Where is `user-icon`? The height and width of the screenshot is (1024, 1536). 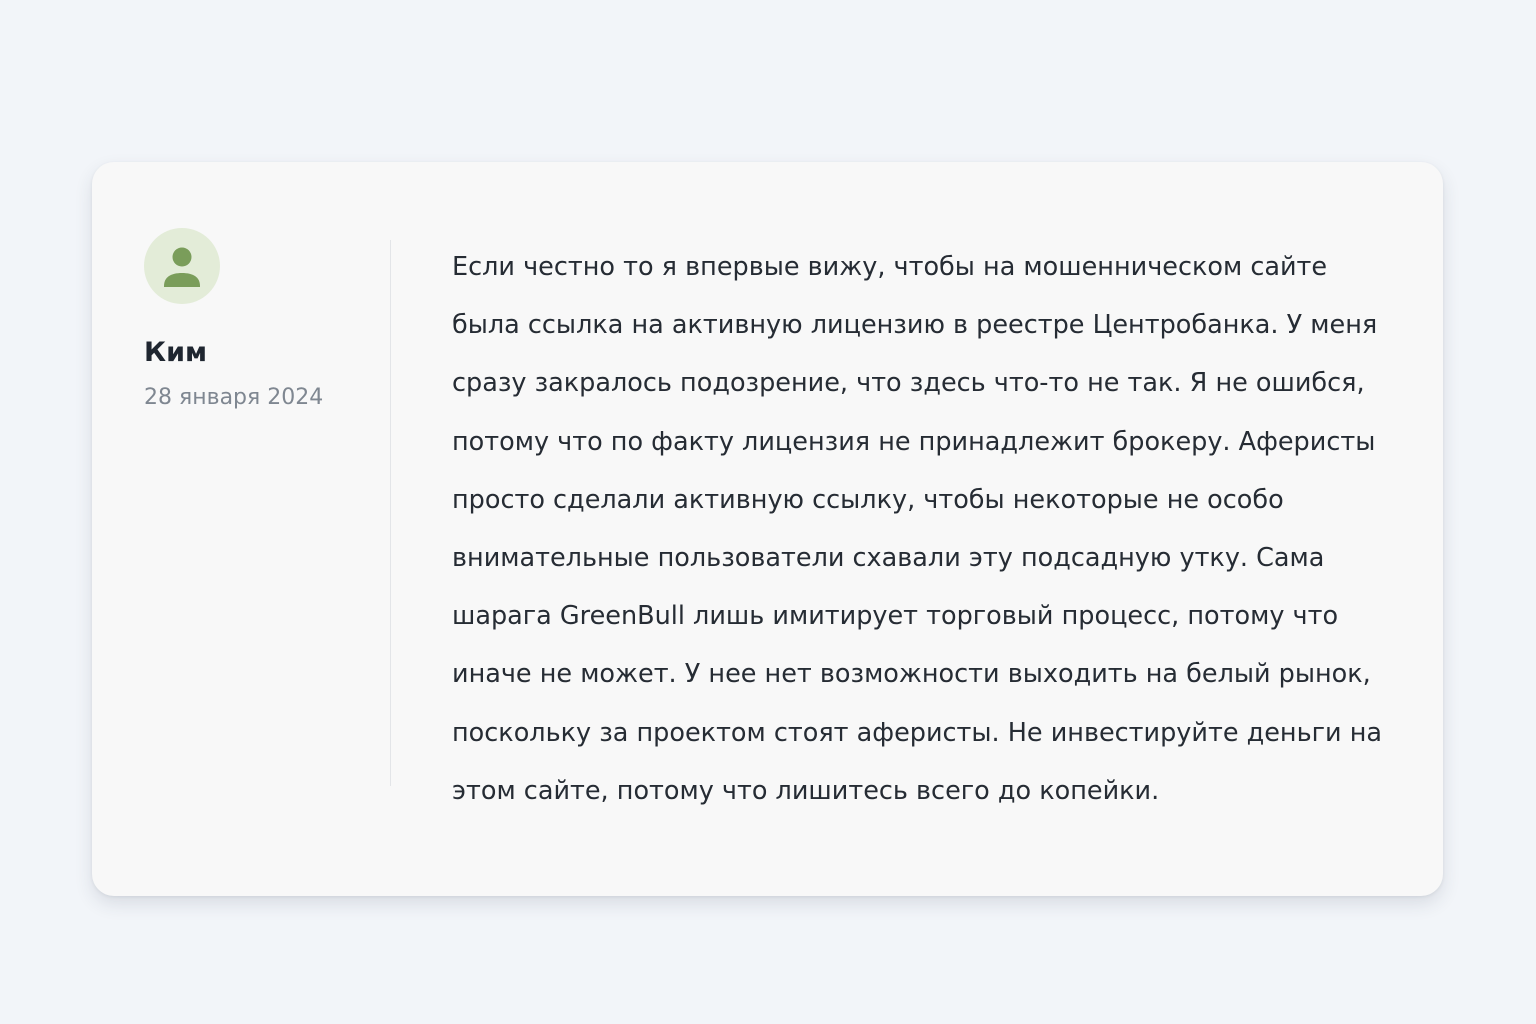 user-icon is located at coordinates (182, 267).